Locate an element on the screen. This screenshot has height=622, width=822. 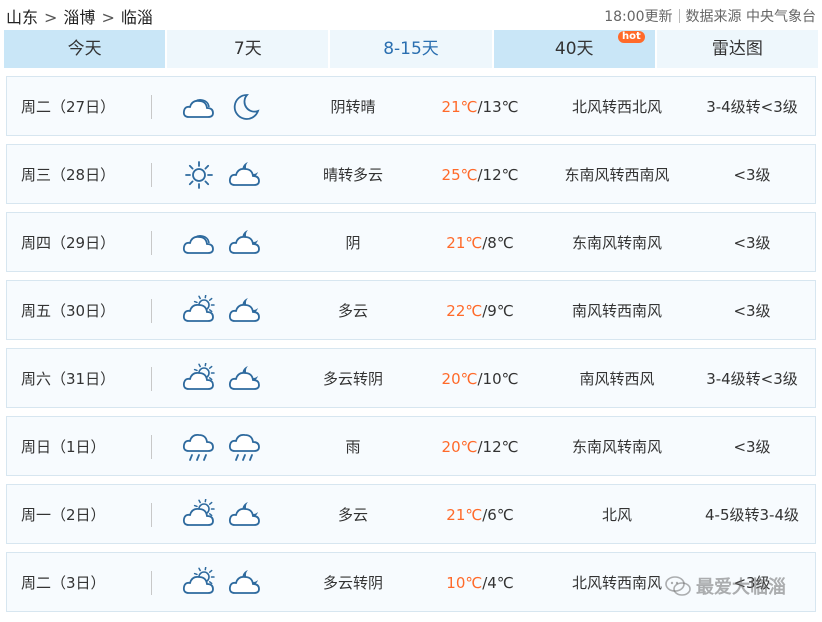
tab-label: 7天 is located at coordinates (247, 49).